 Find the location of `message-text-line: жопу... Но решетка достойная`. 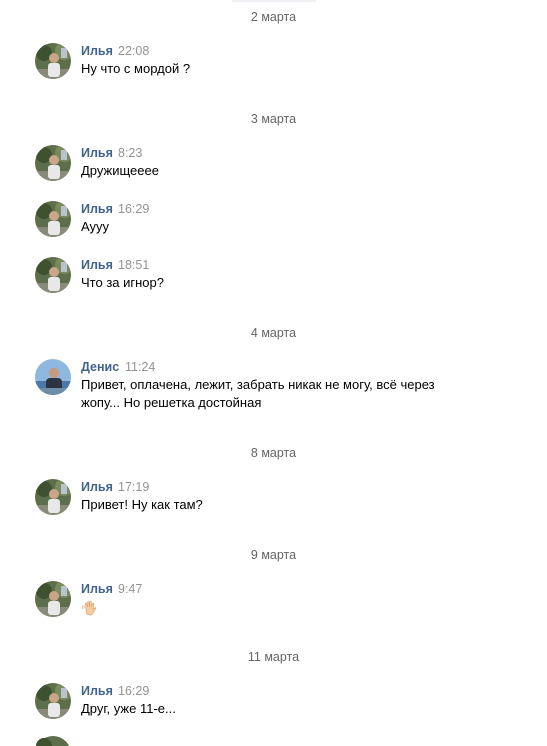

message-text-line: жопу... Но решетка достойная is located at coordinates (171, 402).